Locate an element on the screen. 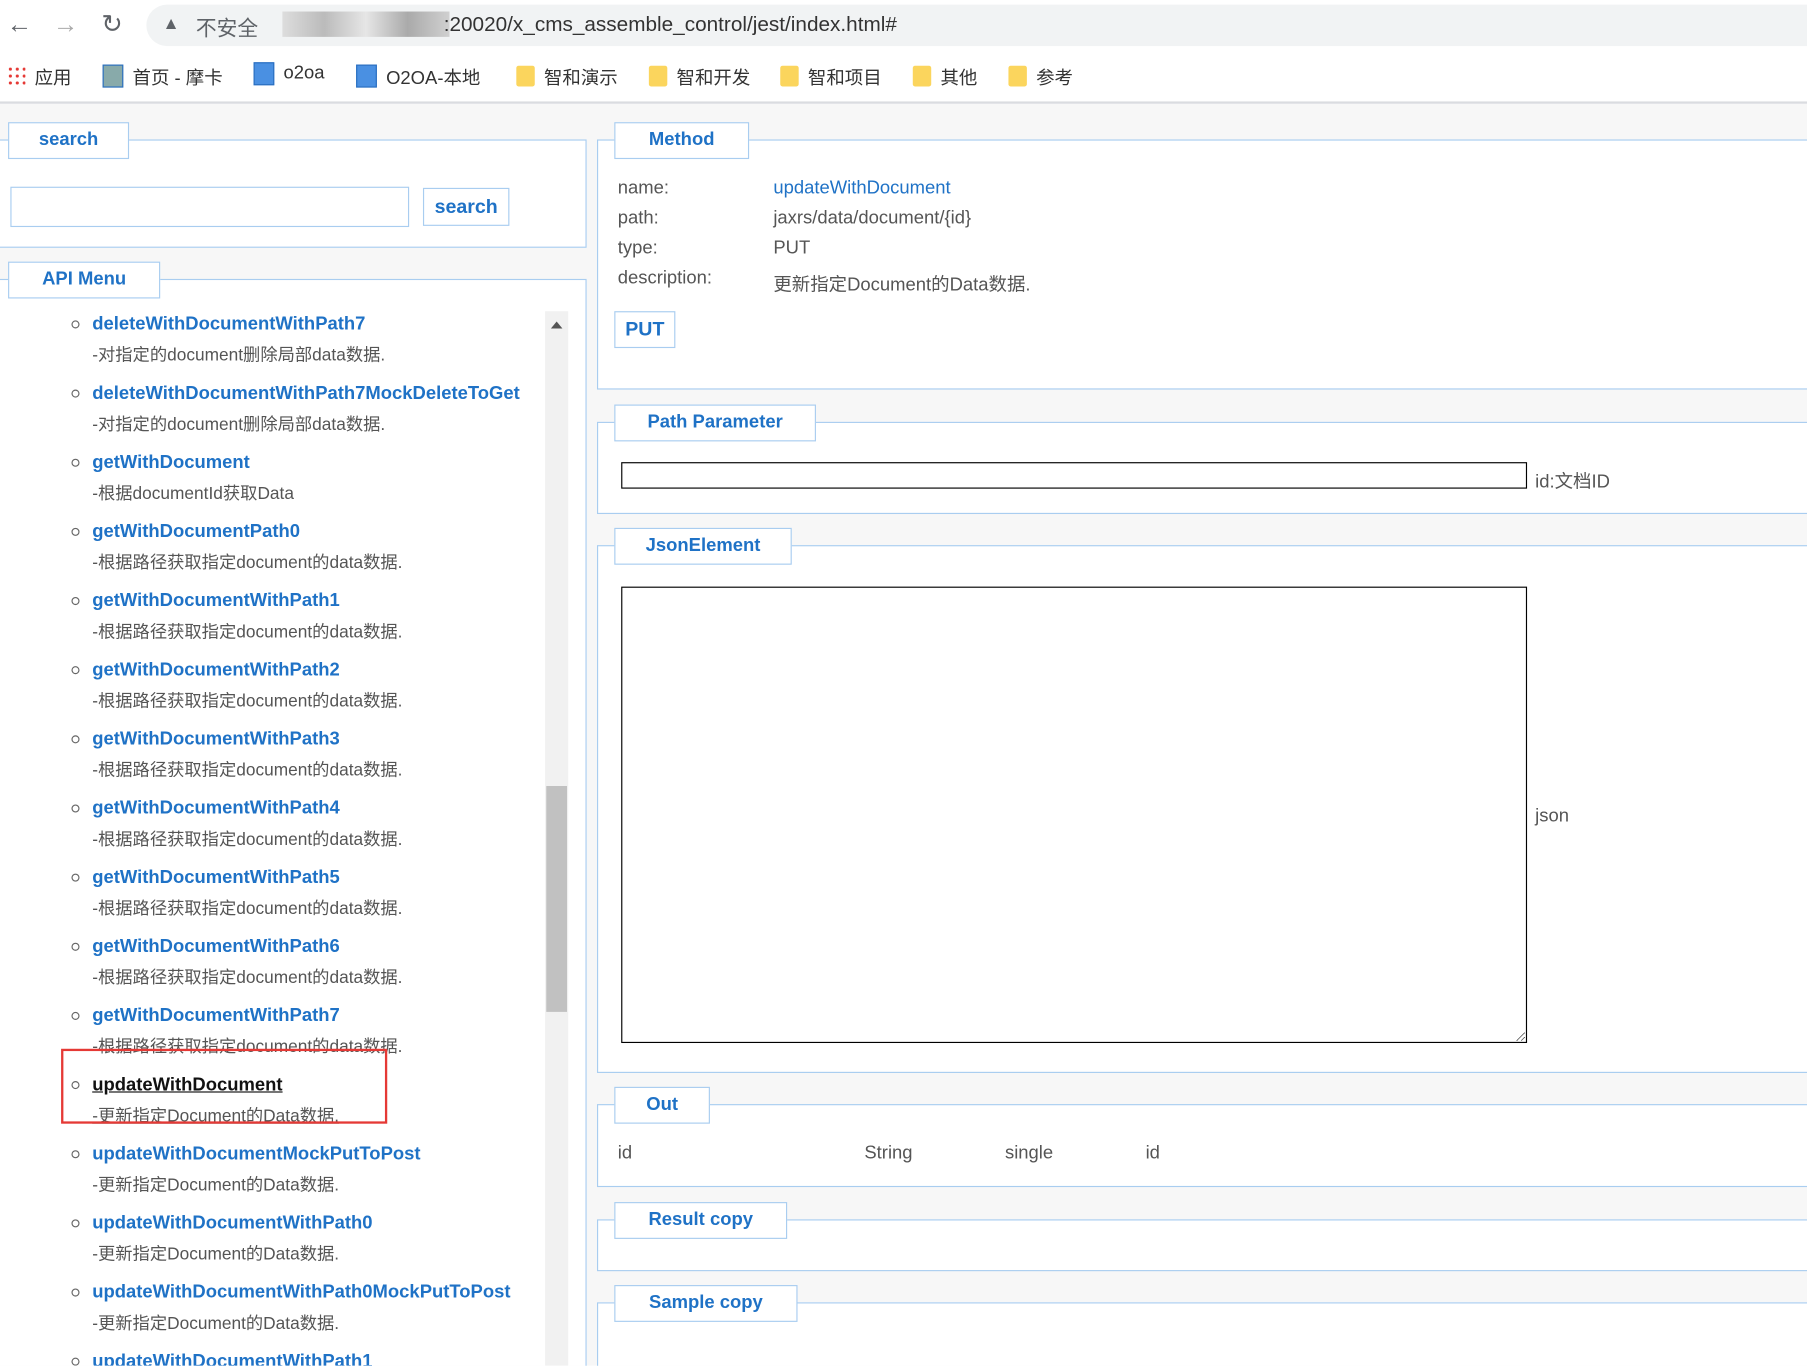 The height and width of the screenshot is (1366, 1807). bookmark-label: 智和项目 is located at coordinates (844, 79).